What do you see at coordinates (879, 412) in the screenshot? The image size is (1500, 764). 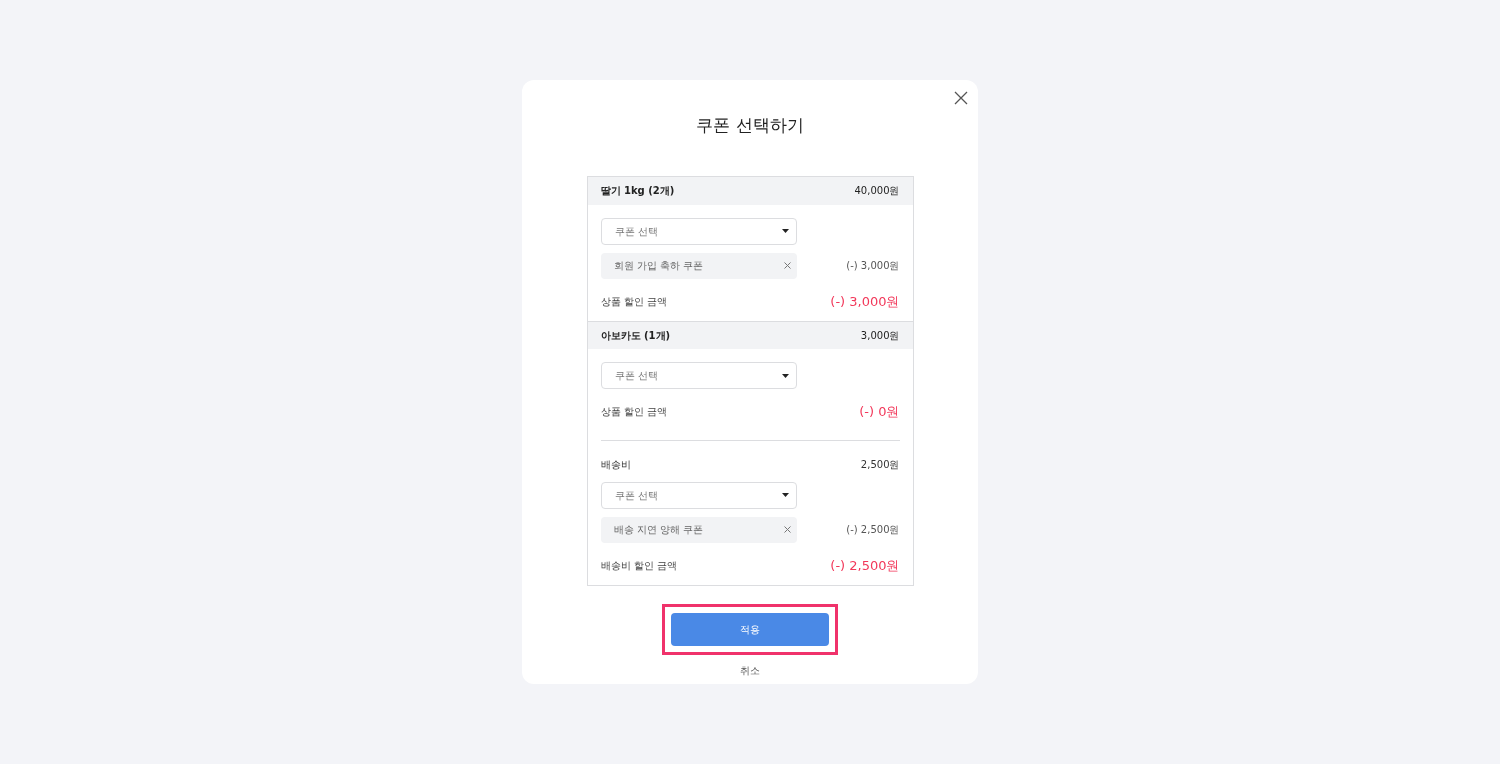 I see `discount-amount: (-) 0원` at bounding box center [879, 412].